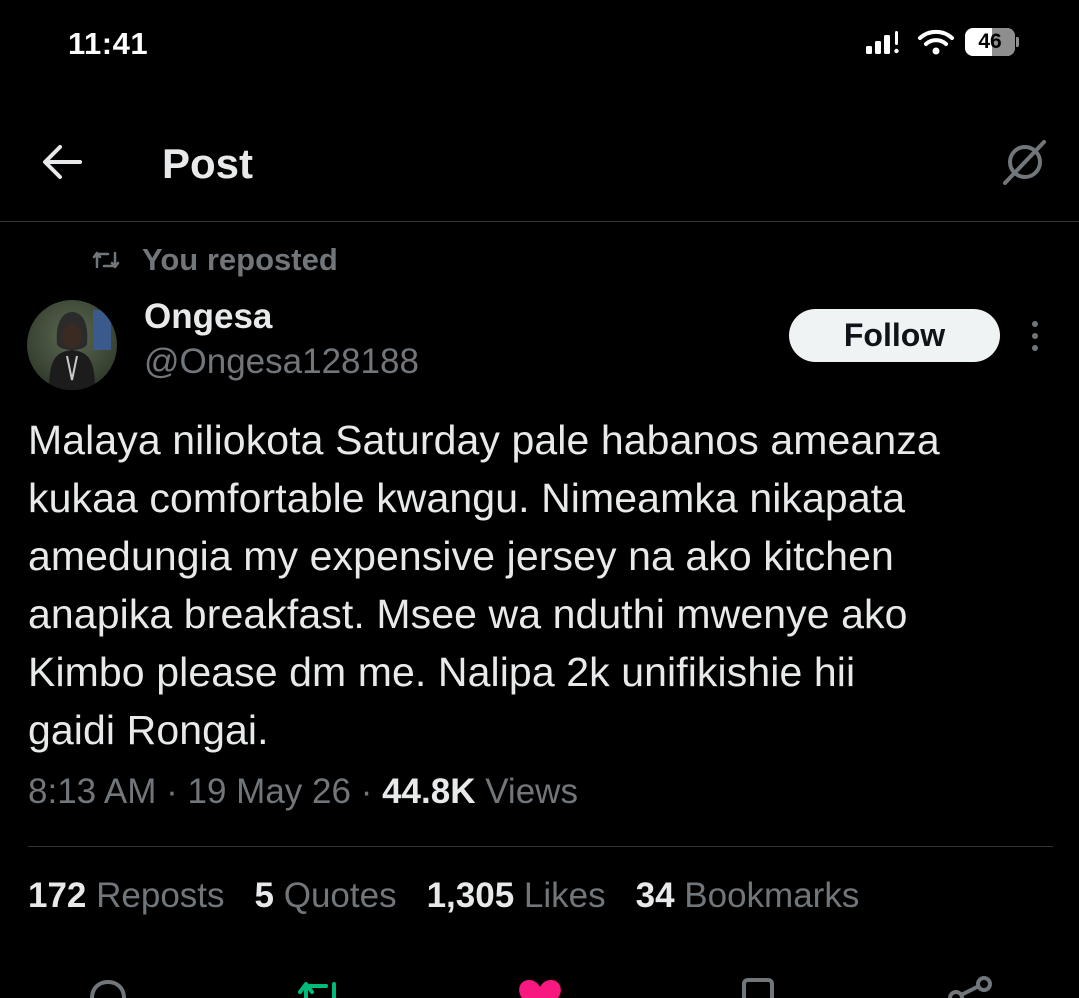  What do you see at coordinates (428, 791) in the screenshot?
I see `views-count: 44.8K` at bounding box center [428, 791].